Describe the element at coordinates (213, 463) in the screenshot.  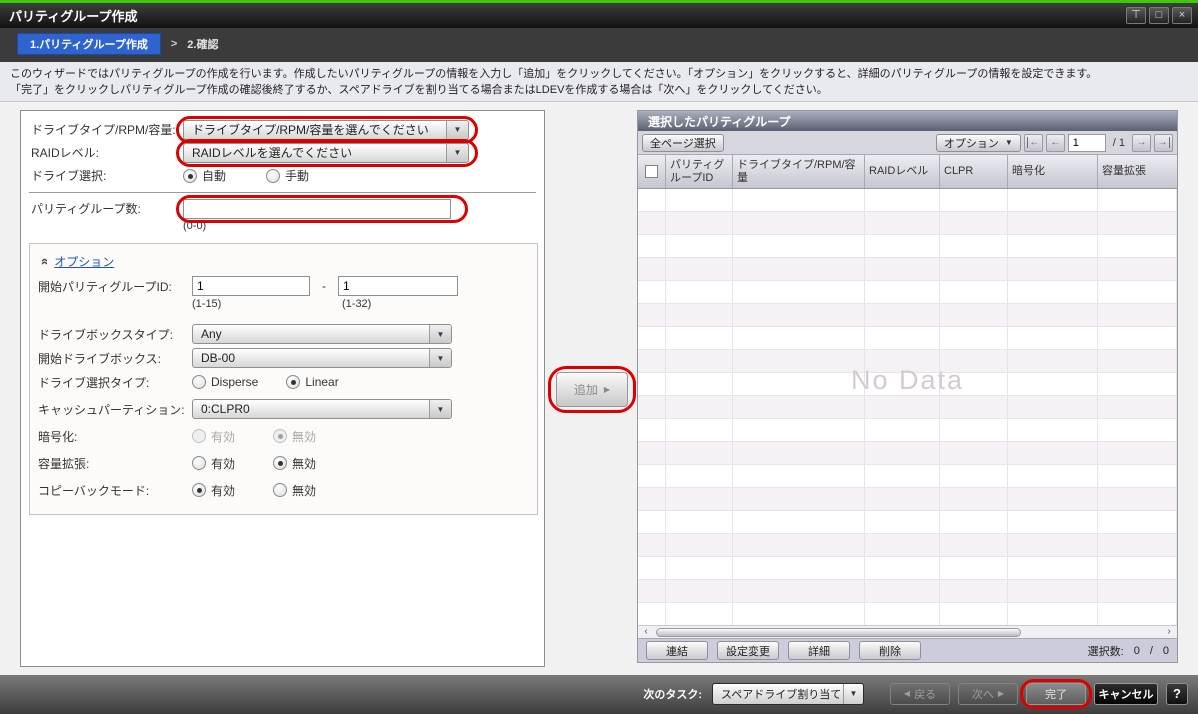
I see `capacity-expansion-enable-radio: 有効` at that location.